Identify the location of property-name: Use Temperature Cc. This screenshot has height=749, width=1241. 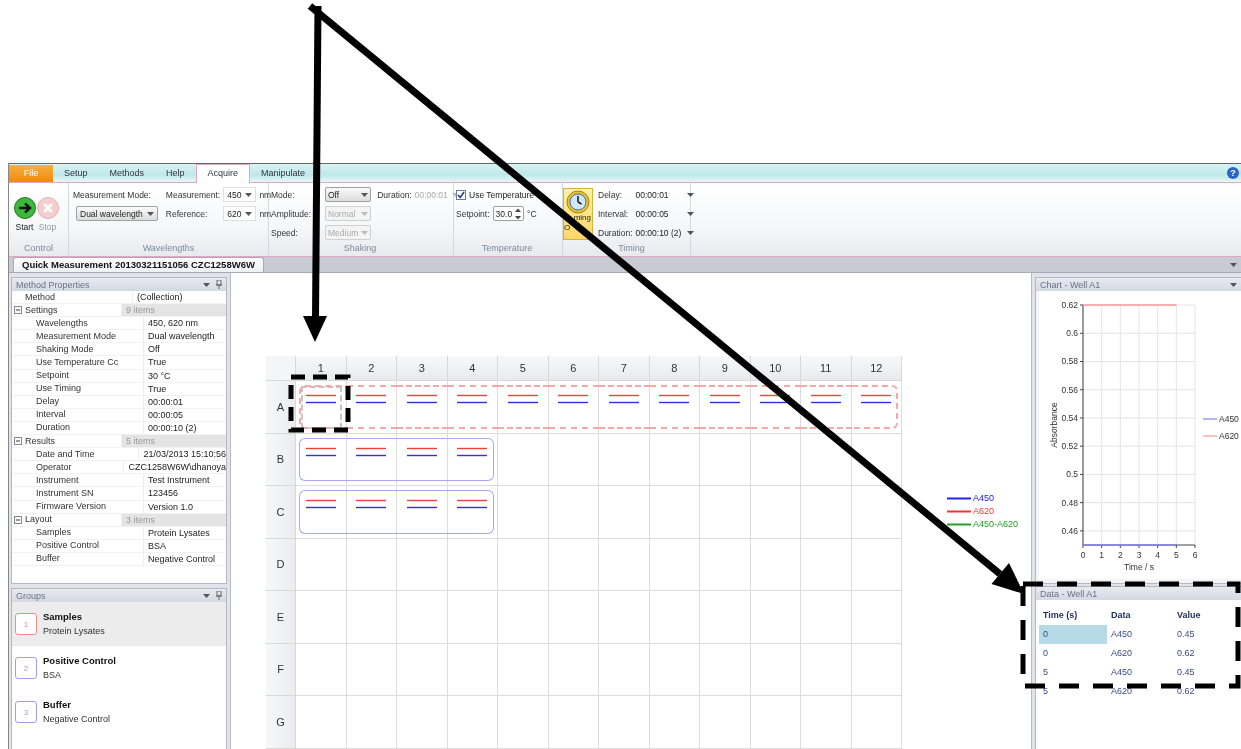
(77, 362).